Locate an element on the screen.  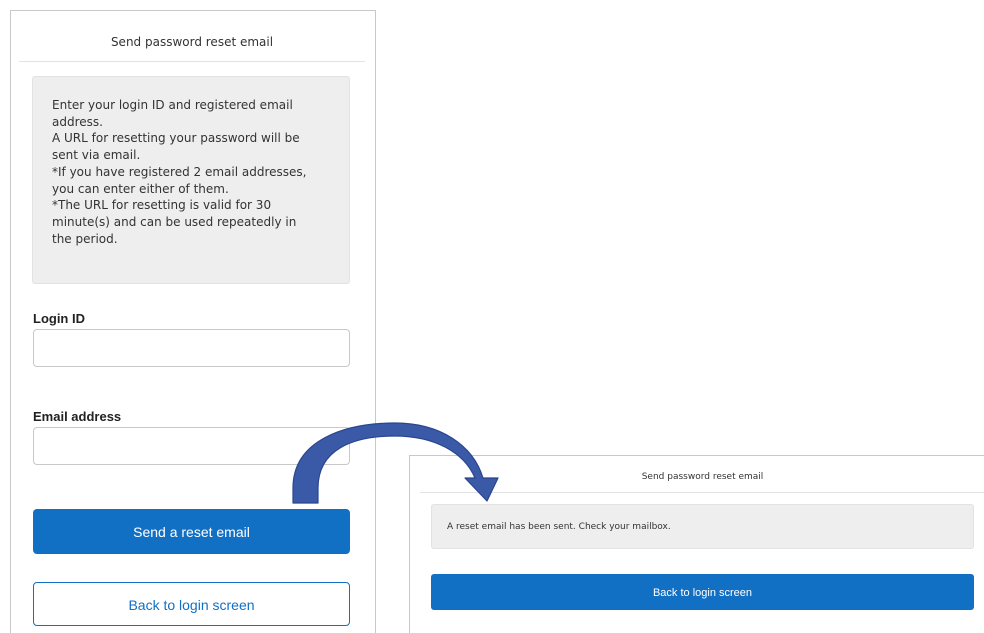
instructions-line: sent via email. is located at coordinates (96, 155).